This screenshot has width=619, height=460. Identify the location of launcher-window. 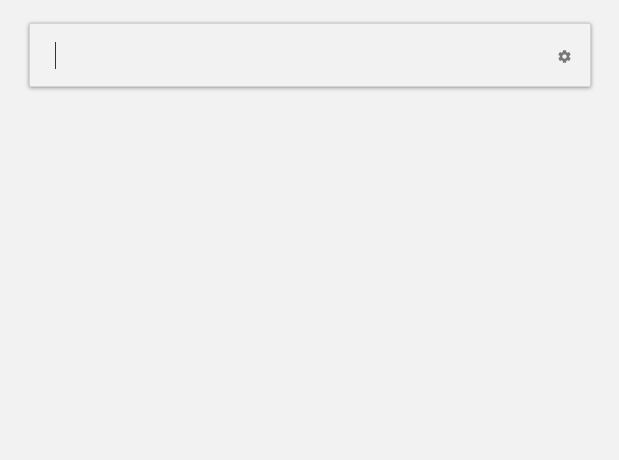
(310, 55).